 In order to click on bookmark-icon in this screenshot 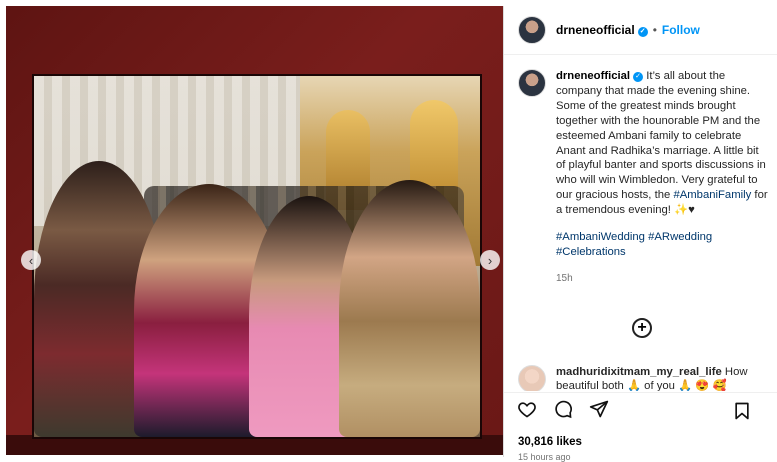, I will do `click(743, 412)`.